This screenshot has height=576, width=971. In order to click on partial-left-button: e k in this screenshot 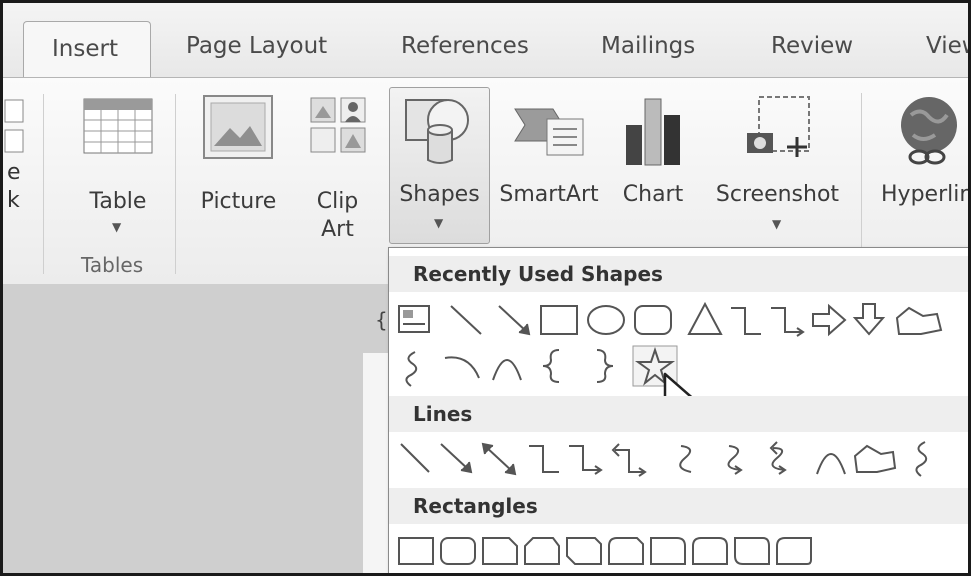, I will do `click(18, 153)`.